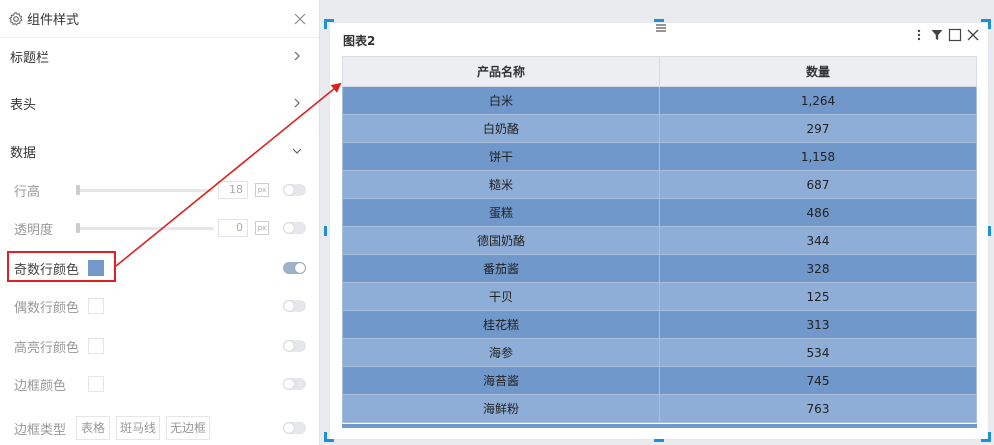 This screenshot has height=445, width=994. Describe the element at coordinates (661, 28) in the screenshot. I see `drag-handle-icon` at that location.